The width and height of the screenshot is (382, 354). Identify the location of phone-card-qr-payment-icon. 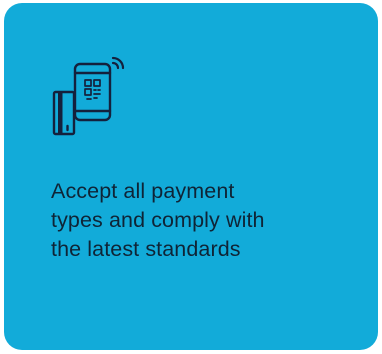
(89, 97).